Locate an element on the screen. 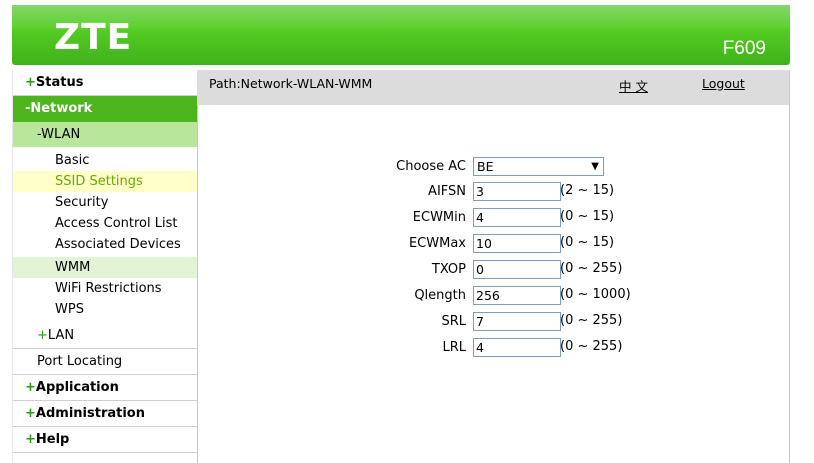 Image resolution: width=814 pixels, height=463 pixels. menu-help-label: Help is located at coordinates (52, 439).